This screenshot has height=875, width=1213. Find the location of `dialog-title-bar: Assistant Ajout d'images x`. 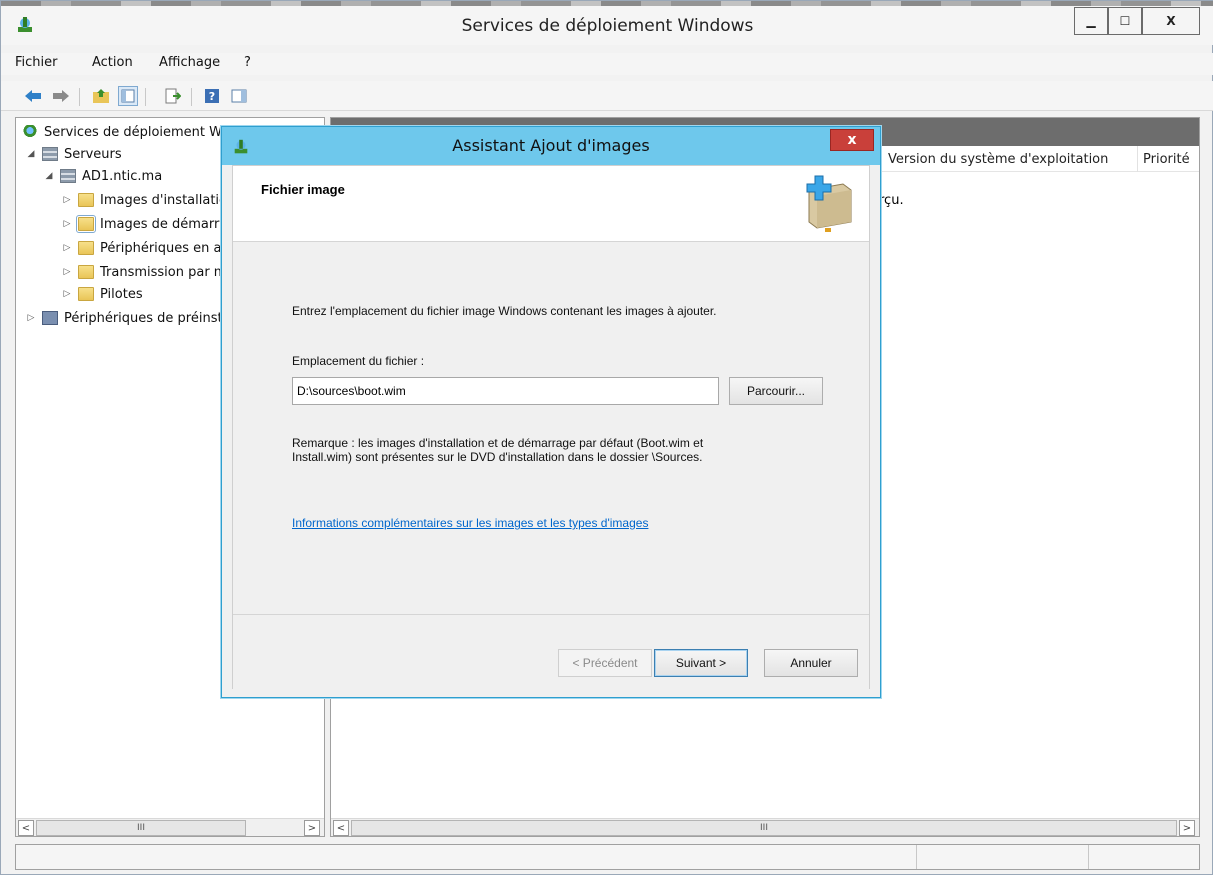

dialog-title-bar: Assistant Ajout d'images x is located at coordinates (551, 146).